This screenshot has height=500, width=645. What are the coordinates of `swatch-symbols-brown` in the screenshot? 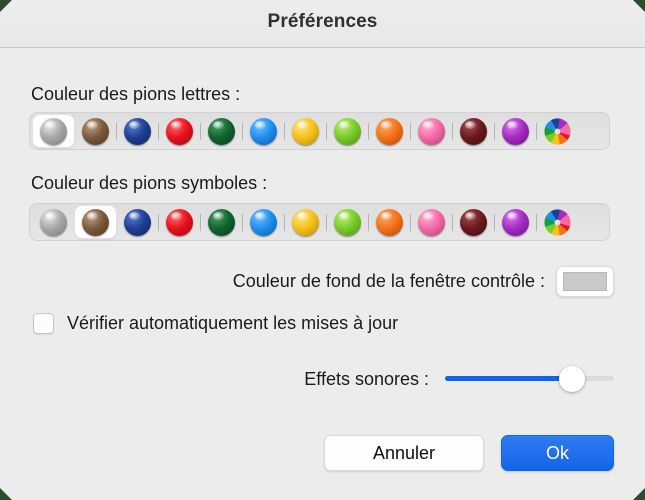 It's located at (95, 222).